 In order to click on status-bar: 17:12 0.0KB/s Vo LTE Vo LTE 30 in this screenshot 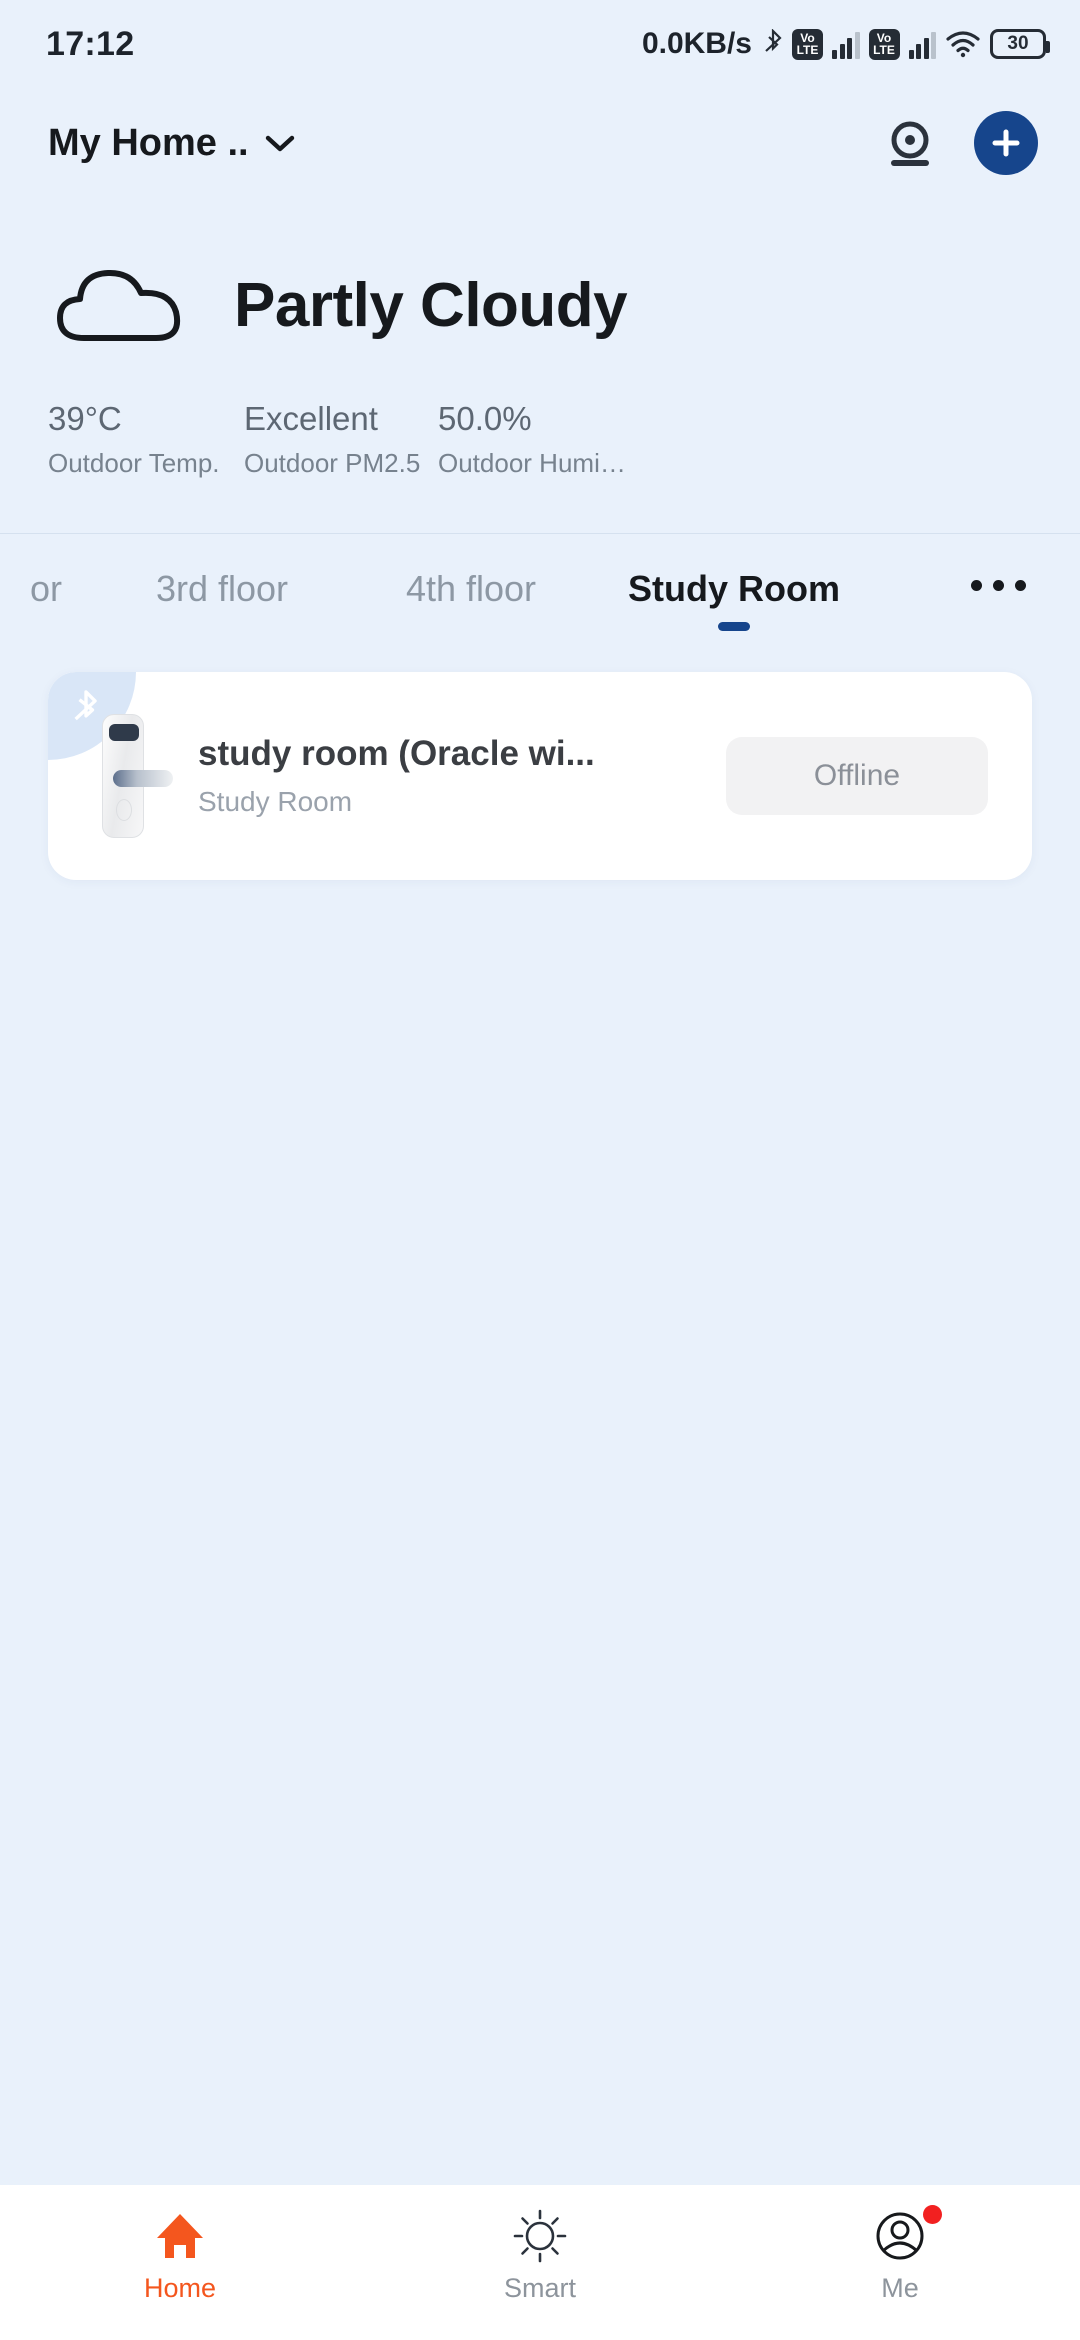, I will do `click(540, 44)`.